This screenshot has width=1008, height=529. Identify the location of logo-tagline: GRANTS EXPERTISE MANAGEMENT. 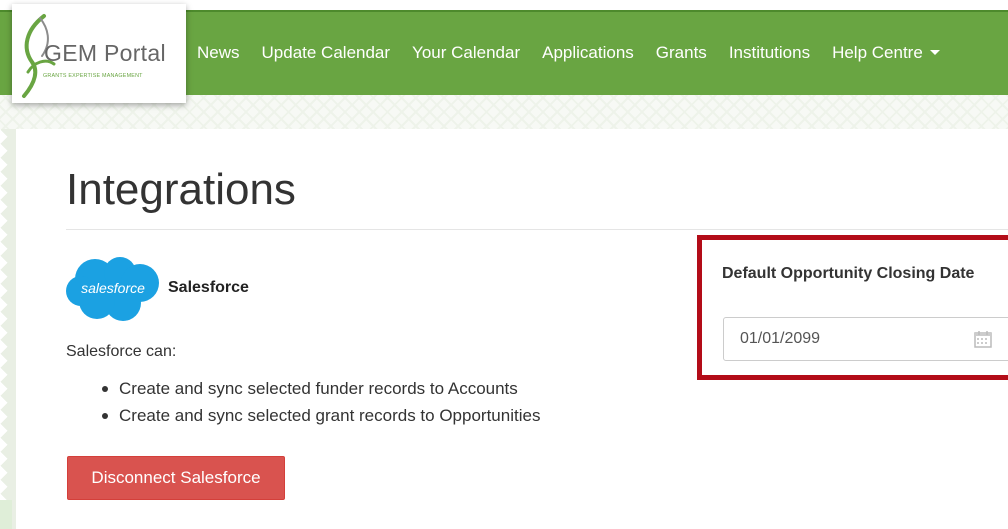
(93, 76).